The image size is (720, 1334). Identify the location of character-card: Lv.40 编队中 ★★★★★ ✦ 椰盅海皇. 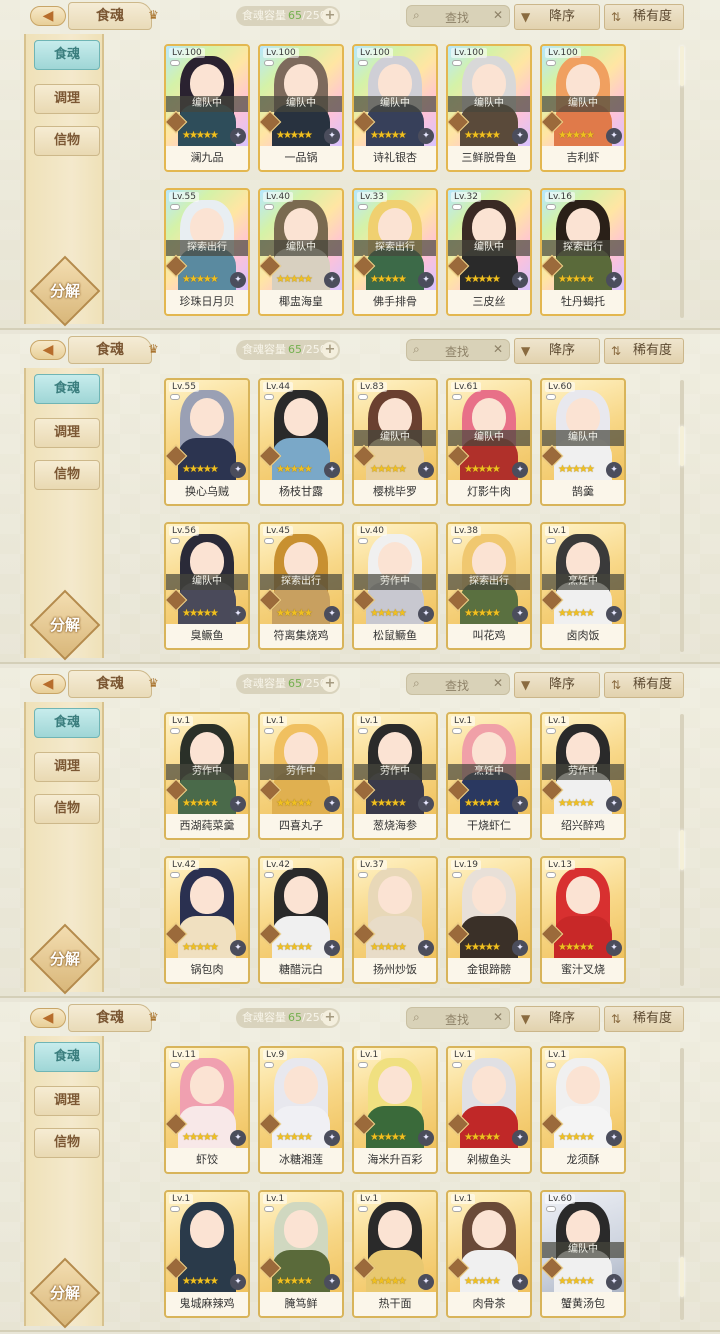
(301, 252).